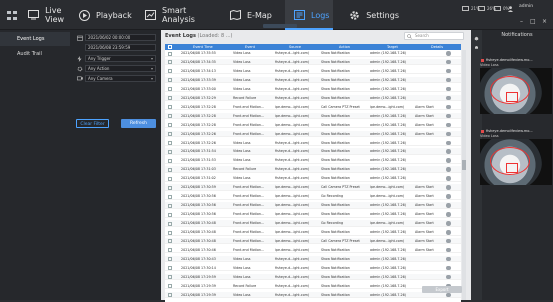 The height and width of the screenshot is (302, 553). I want to click on column-header: Event, so click(250, 47).